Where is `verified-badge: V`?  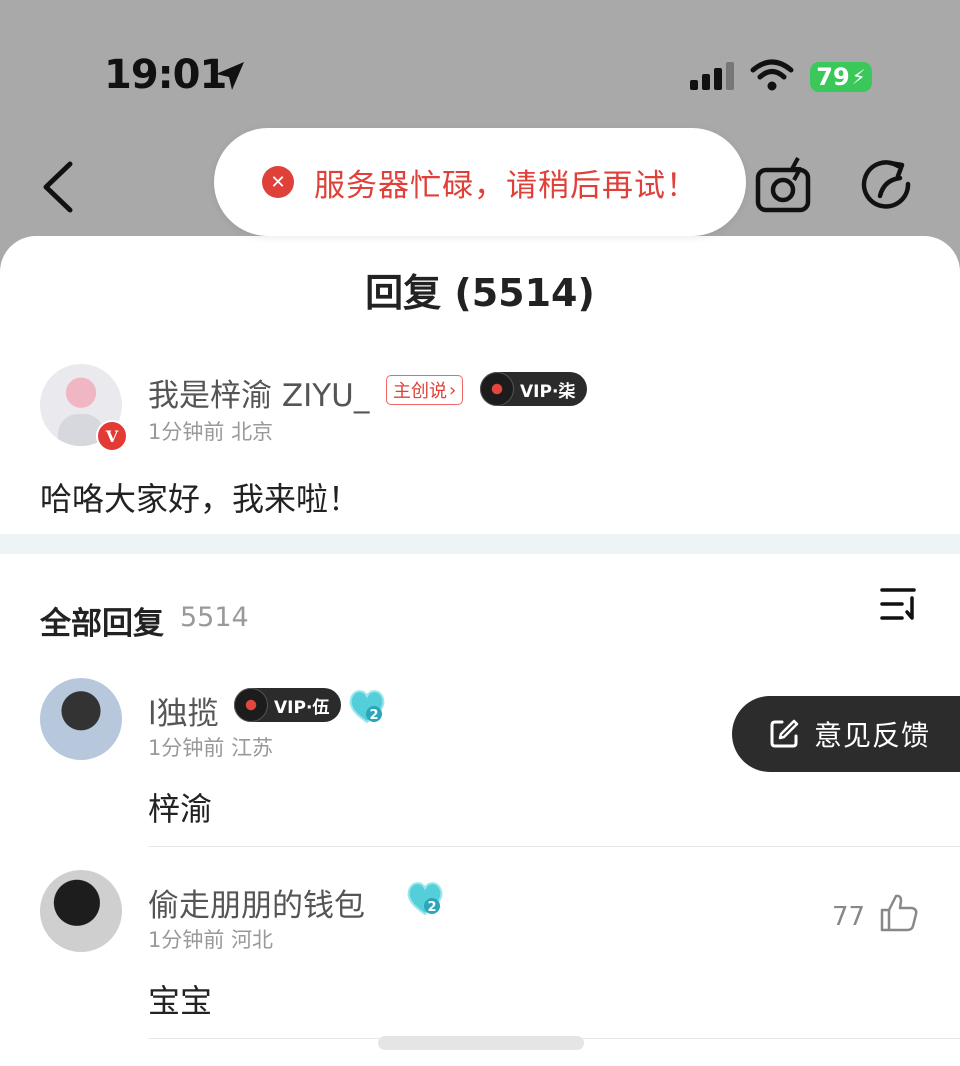
verified-badge: V is located at coordinates (112, 436).